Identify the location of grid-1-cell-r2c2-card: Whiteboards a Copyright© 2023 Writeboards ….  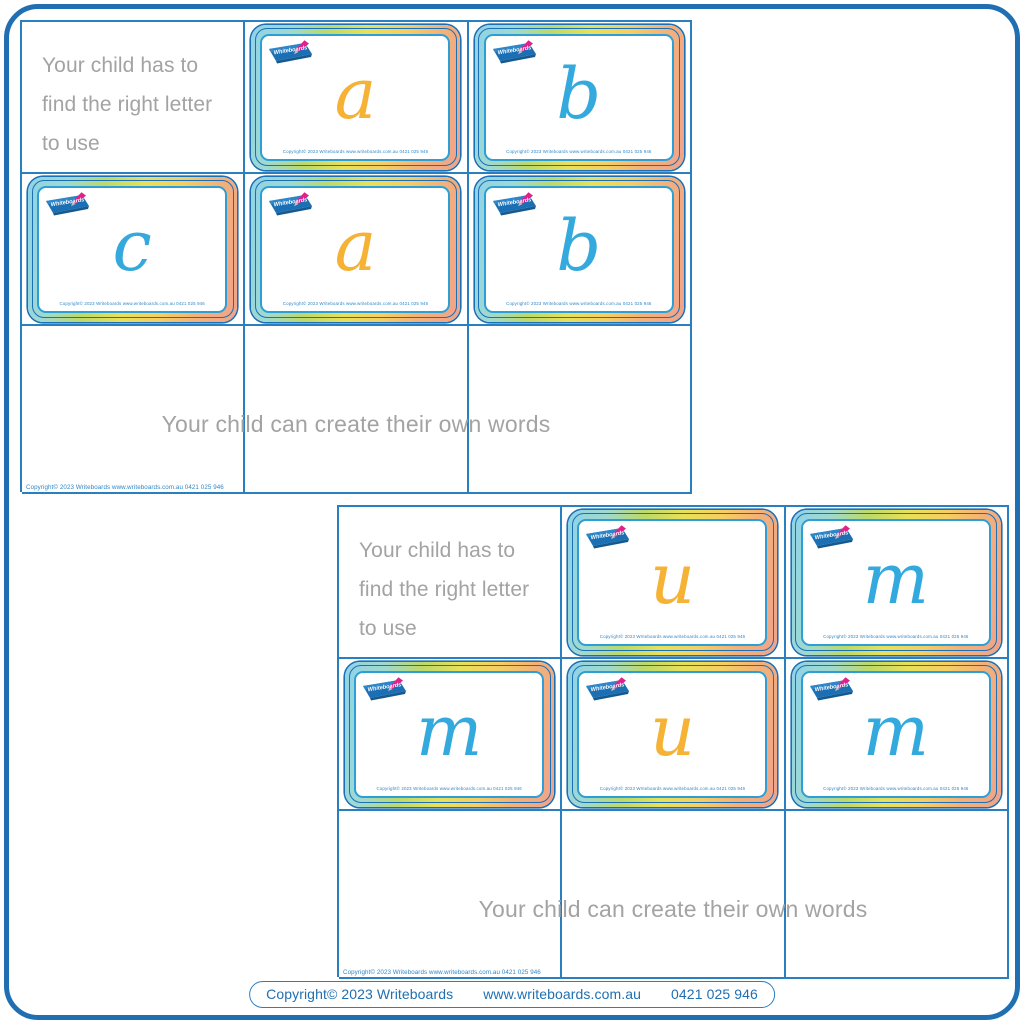
(357, 250).